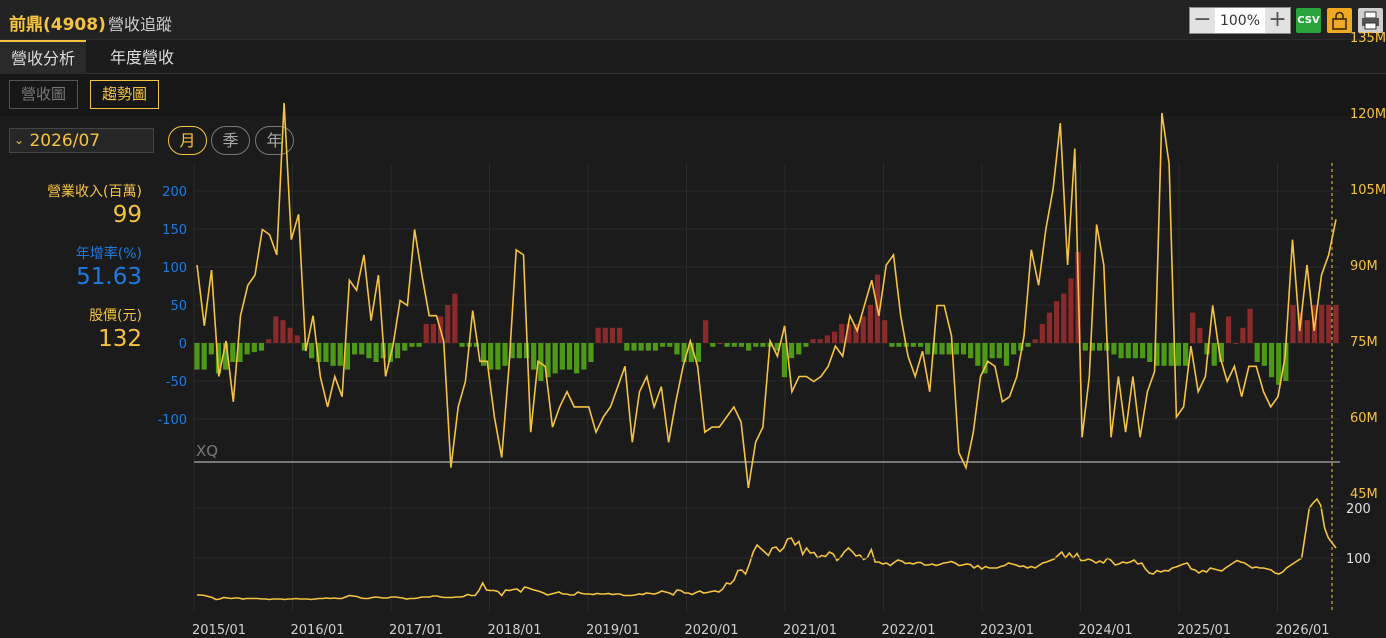  What do you see at coordinates (767, 549) in the screenshot?
I see `price-line` at bounding box center [767, 549].